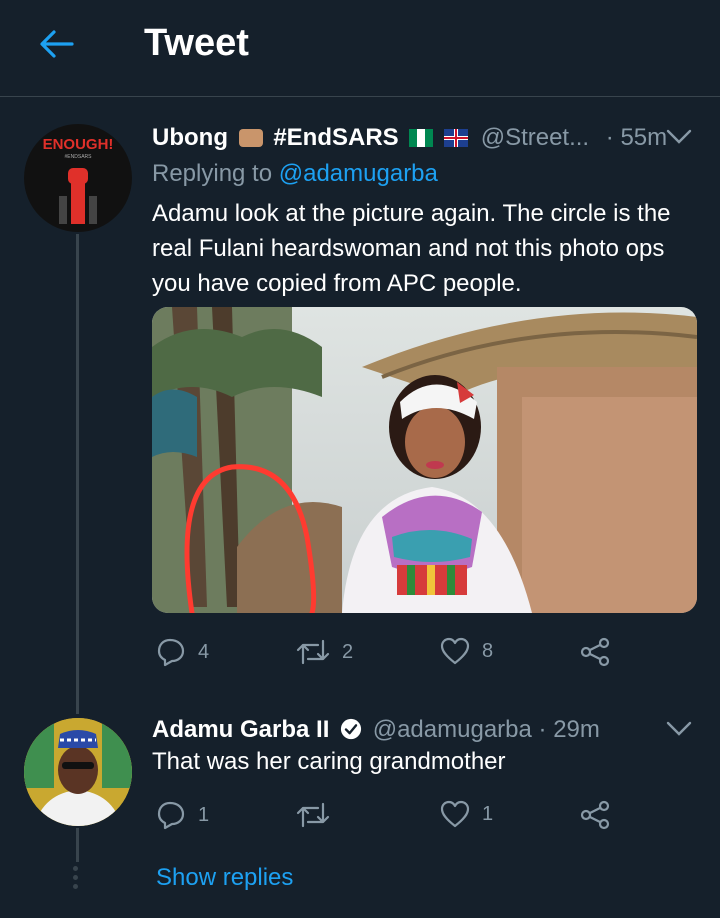 This screenshot has width=720, height=918. I want to click on show-replies-link: Show replies, so click(224, 878).